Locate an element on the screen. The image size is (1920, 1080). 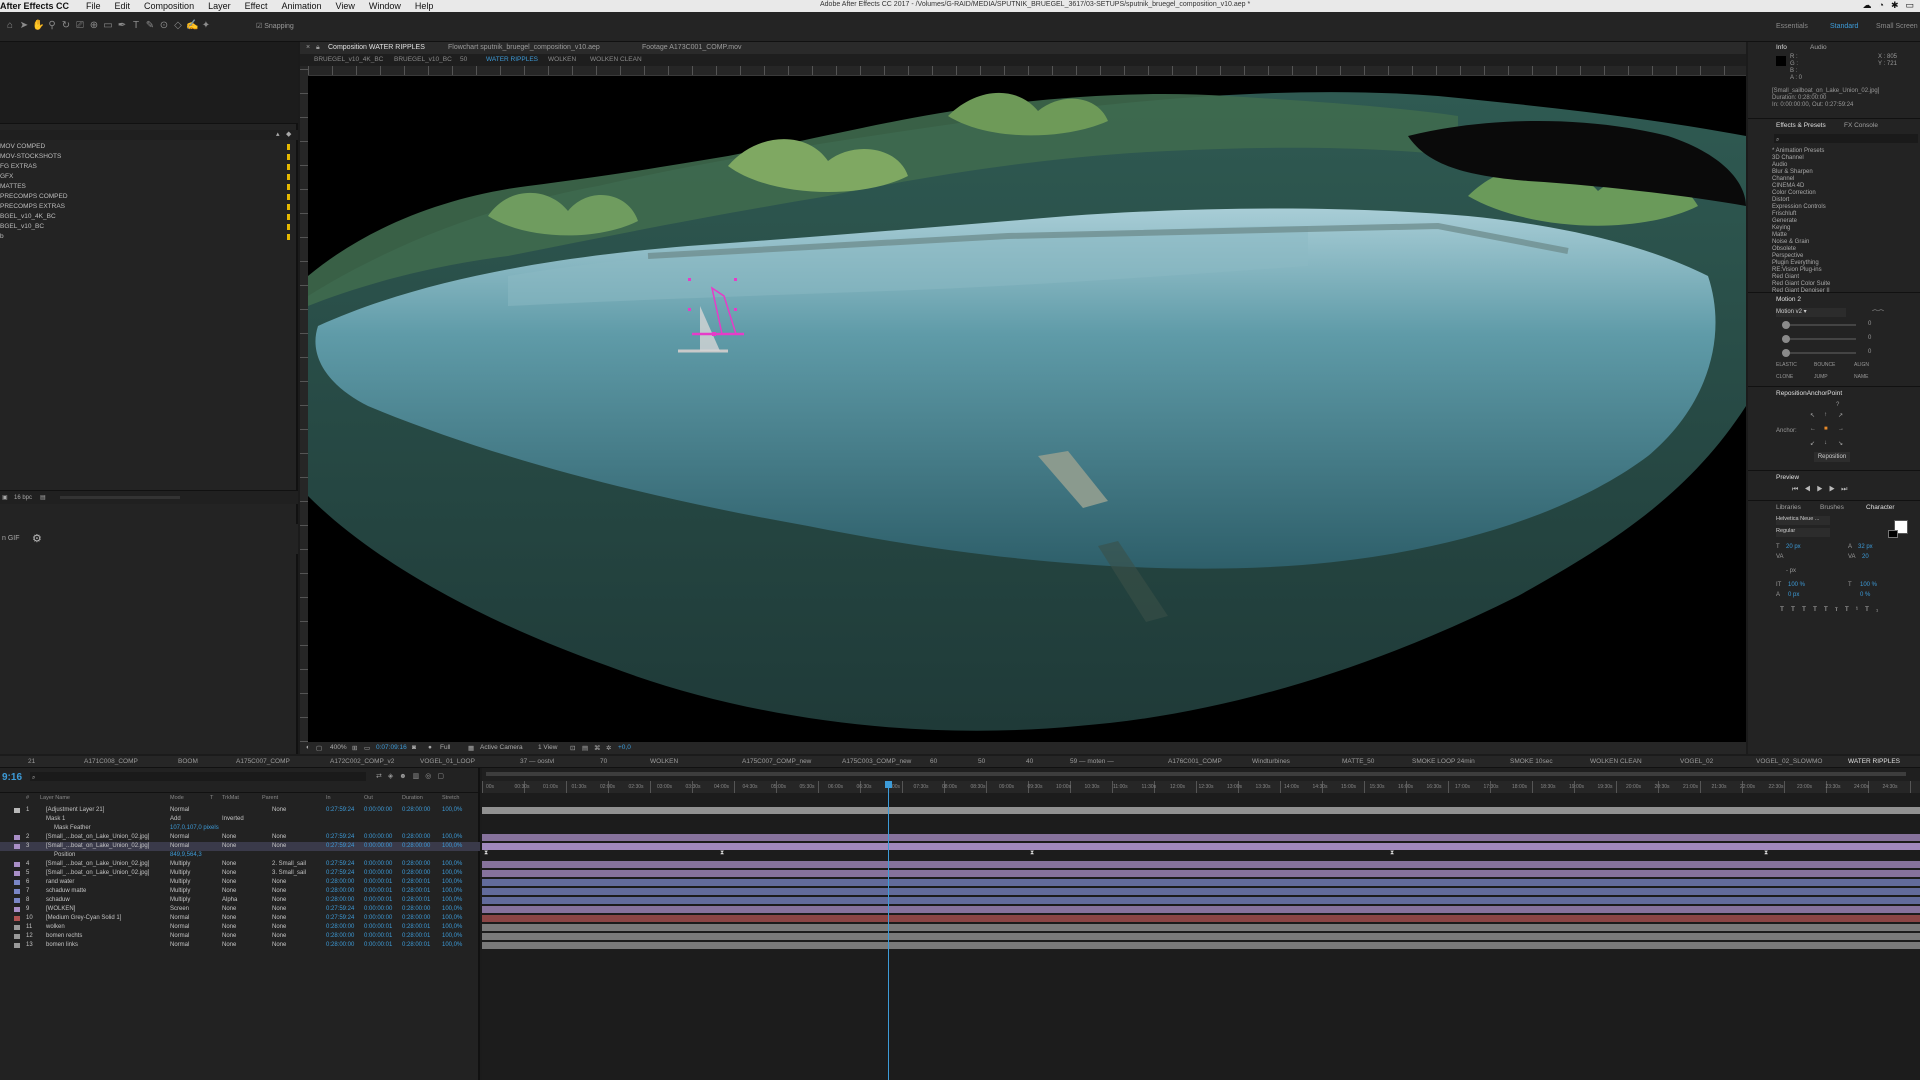
clone-stamp-tool-icon: ⊙ is located at coordinates (164, 26).